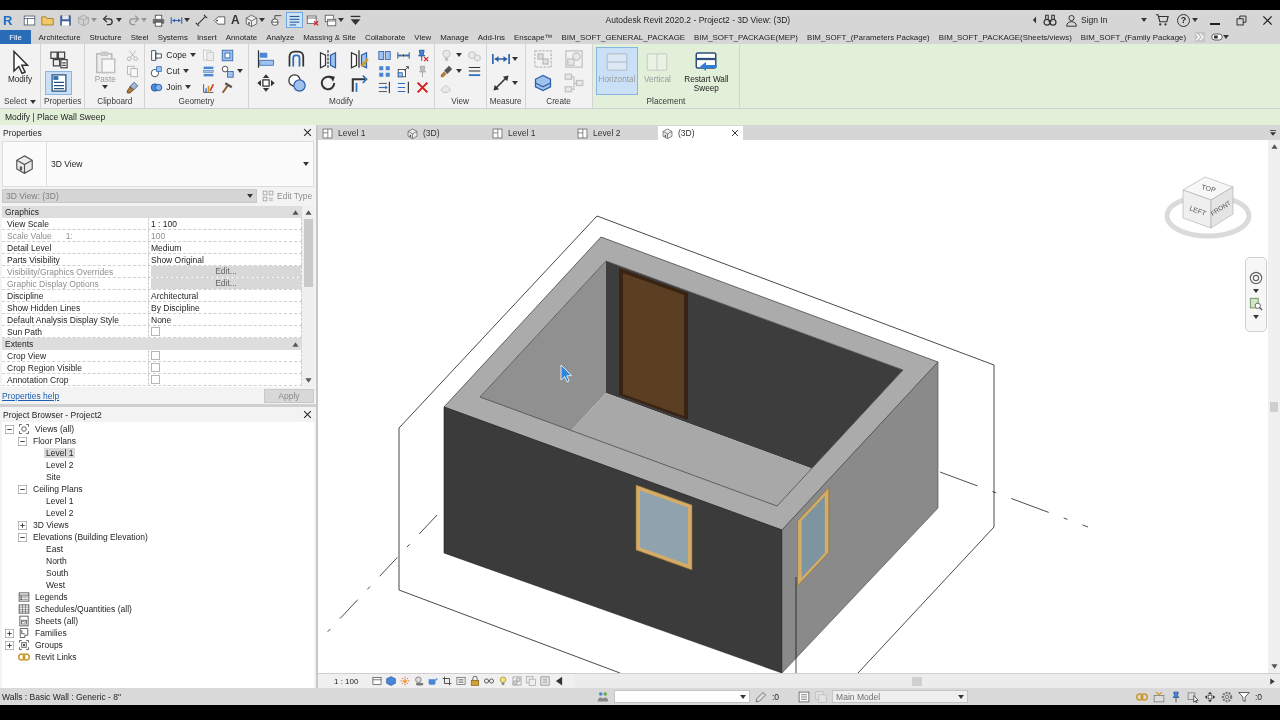  I want to click on steering-wheel-icon, so click(1256, 277).